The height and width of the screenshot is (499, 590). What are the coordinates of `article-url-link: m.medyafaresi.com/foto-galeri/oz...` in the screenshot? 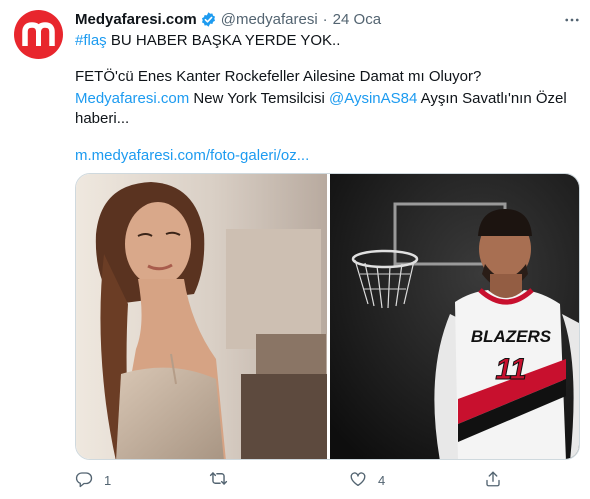 It's located at (192, 155).